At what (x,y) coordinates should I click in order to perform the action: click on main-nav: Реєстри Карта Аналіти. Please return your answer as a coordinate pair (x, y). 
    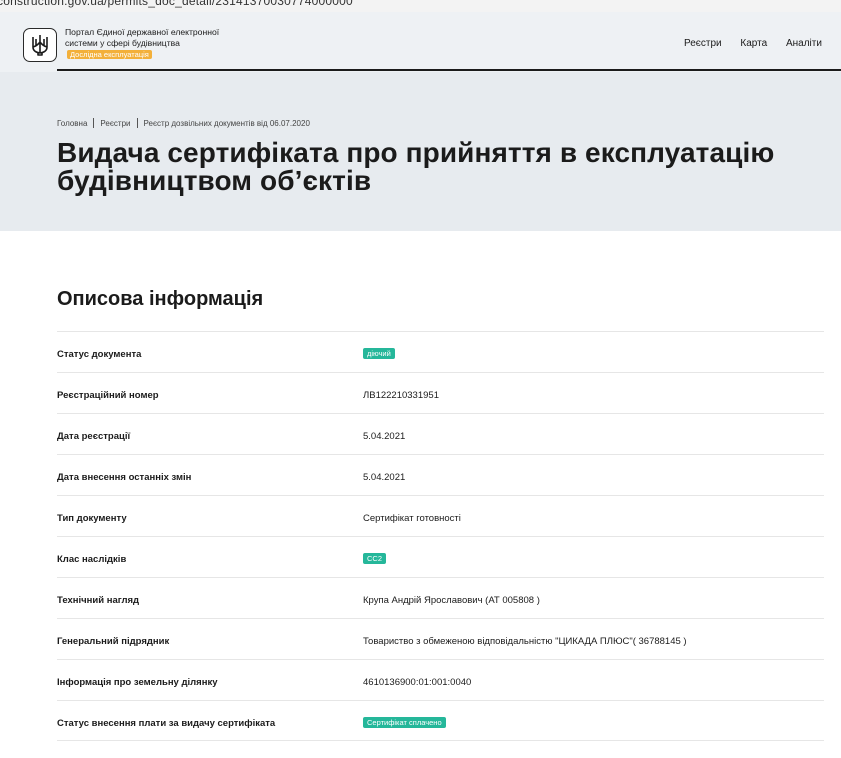
    Looking at the image, I should click on (761, 43).